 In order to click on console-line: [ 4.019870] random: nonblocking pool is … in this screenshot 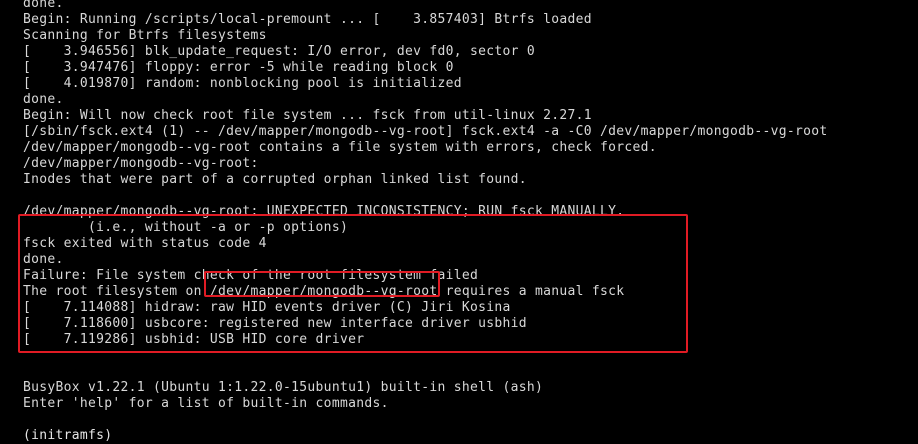, I will do `click(242, 83)`.